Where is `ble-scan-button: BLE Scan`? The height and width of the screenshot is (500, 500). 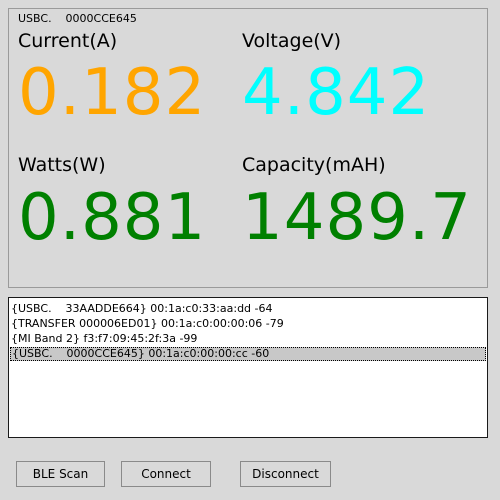
ble-scan-button: BLE Scan is located at coordinates (60, 474).